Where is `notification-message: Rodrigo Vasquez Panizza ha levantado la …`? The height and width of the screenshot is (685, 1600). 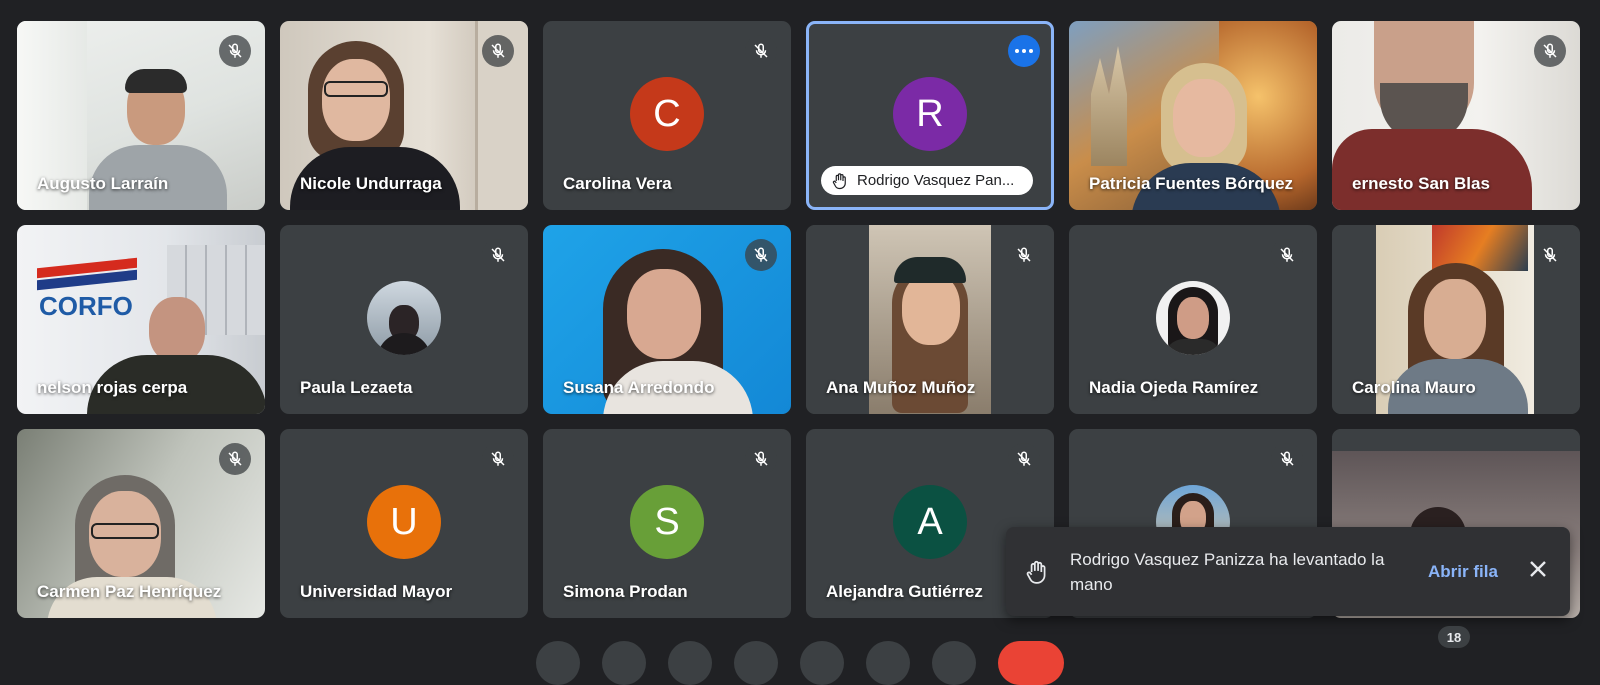
notification-message: Rodrigo Vasquez Panizza ha levantado la … is located at coordinates (1227, 571).